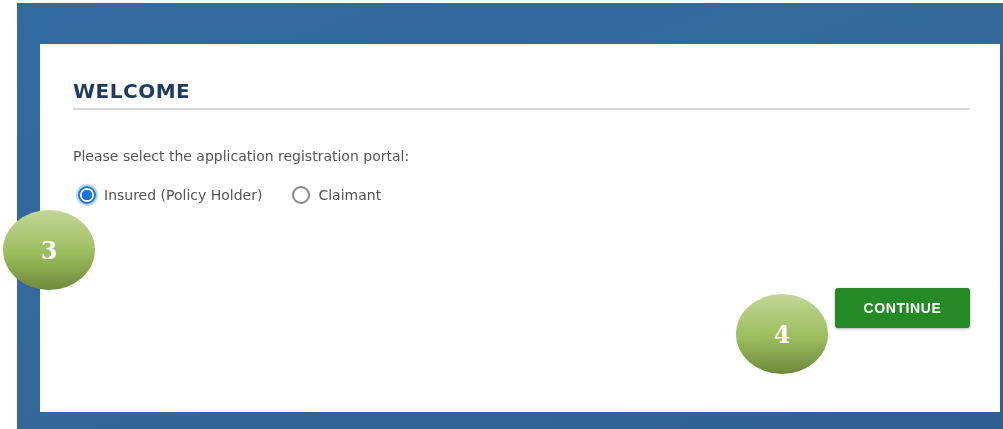 Image resolution: width=1003 pixels, height=429 pixels. What do you see at coordinates (132, 91) in the screenshot?
I see `section-heading: WELCOME` at bounding box center [132, 91].